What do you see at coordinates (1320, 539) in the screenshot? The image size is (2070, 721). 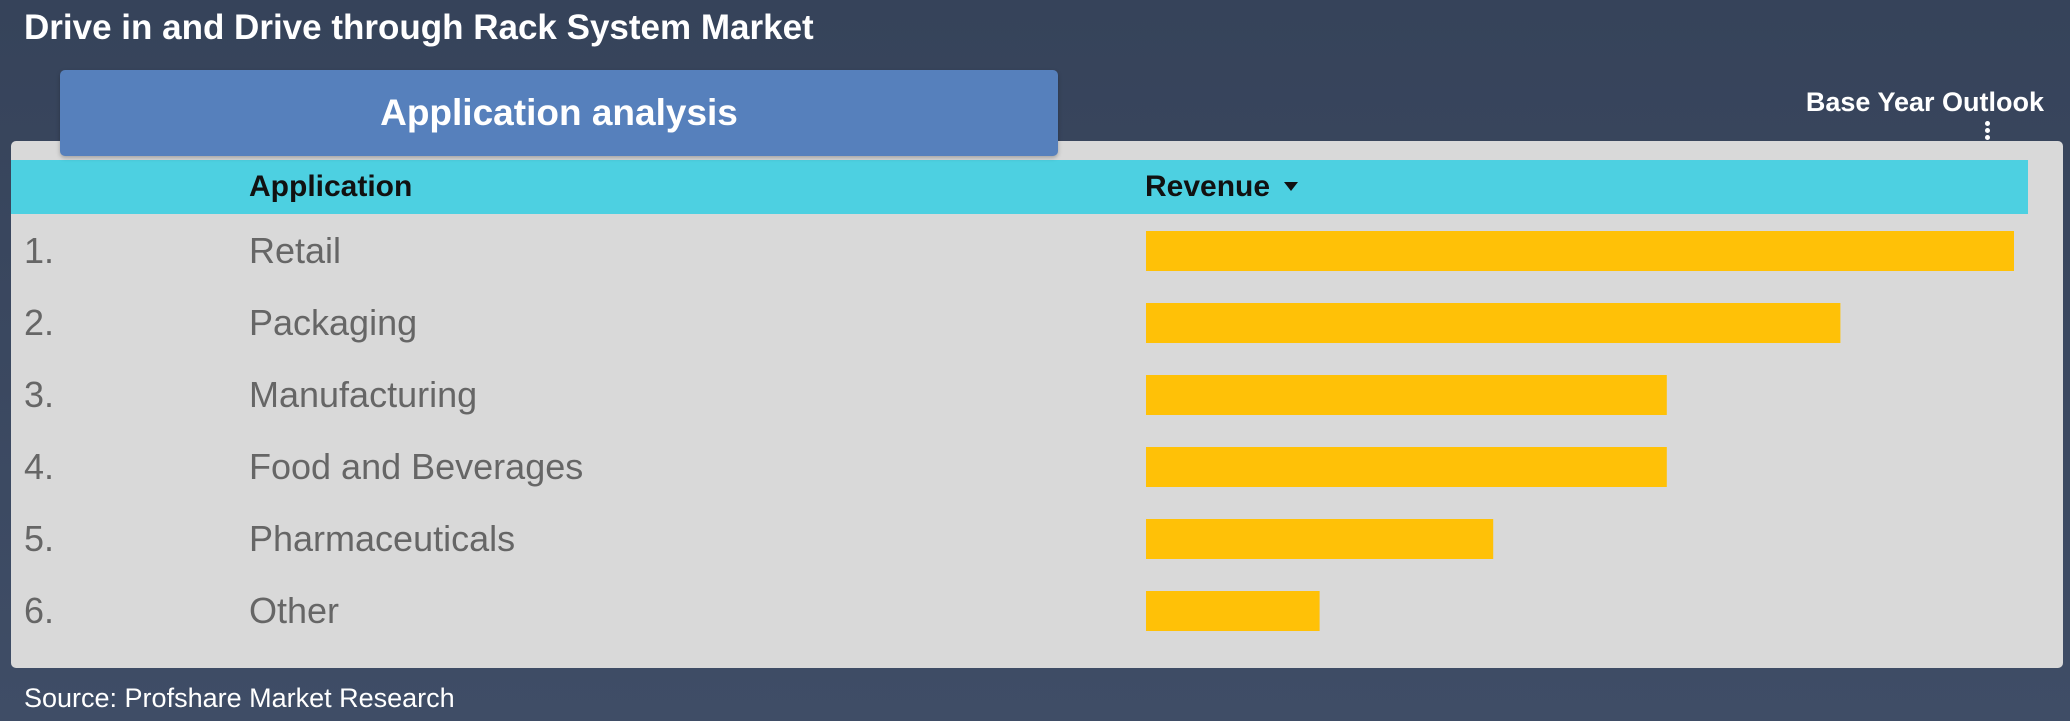 I see `revenue-bar-pharmaceuticals` at bounding box center [1320, 539].